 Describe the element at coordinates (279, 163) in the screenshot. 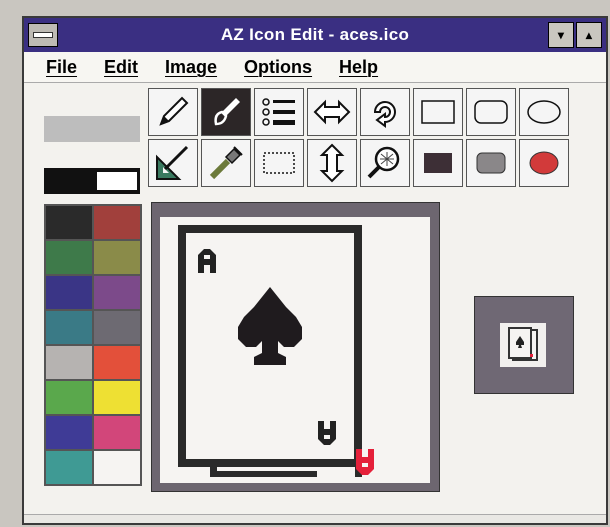

I see `selection-marquee-icon` at that location.